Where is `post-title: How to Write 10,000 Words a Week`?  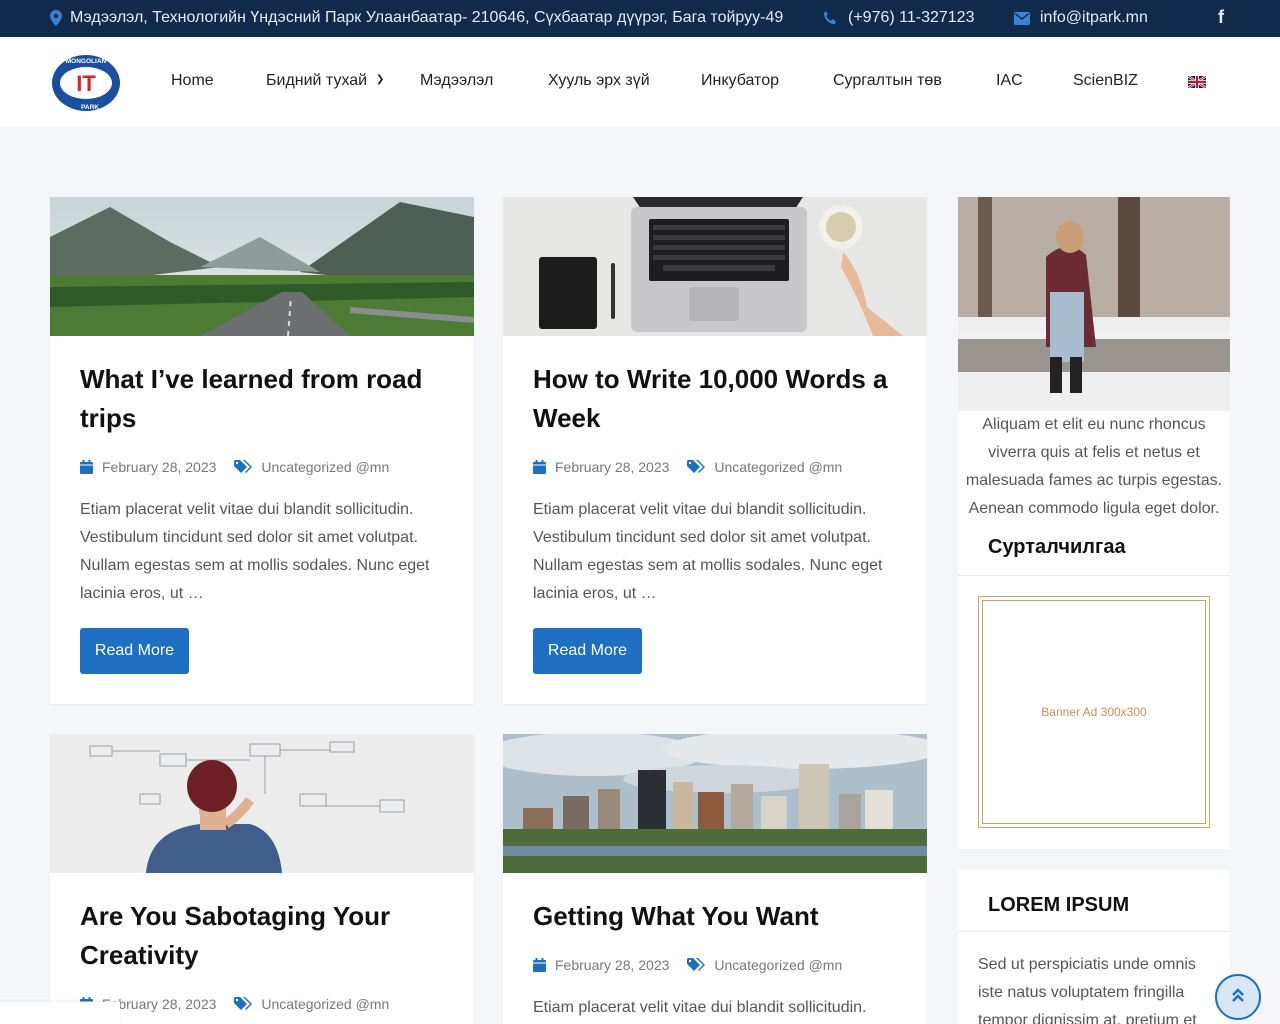
post-title: How to Write 10,000 Words a Week is located at coordinates (718, 399).